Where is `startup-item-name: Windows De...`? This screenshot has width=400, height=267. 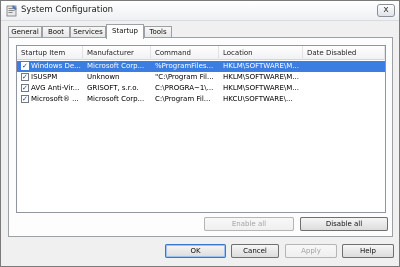 startup-item-name: Windows De... is located at coordinates (56, 66).